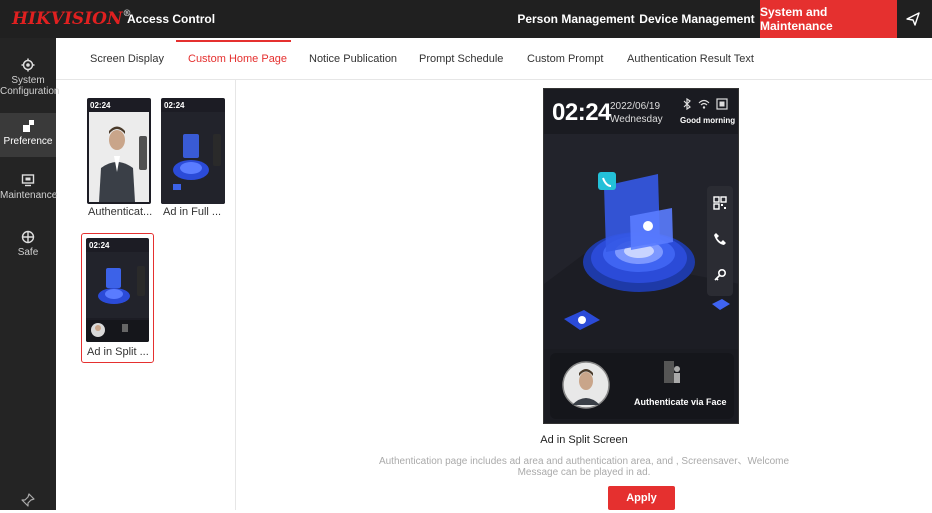  Describe the element at coordinates (828, 19) in the screenshot. I see `nav-system-maintenance: System and Maintenance` at that location.